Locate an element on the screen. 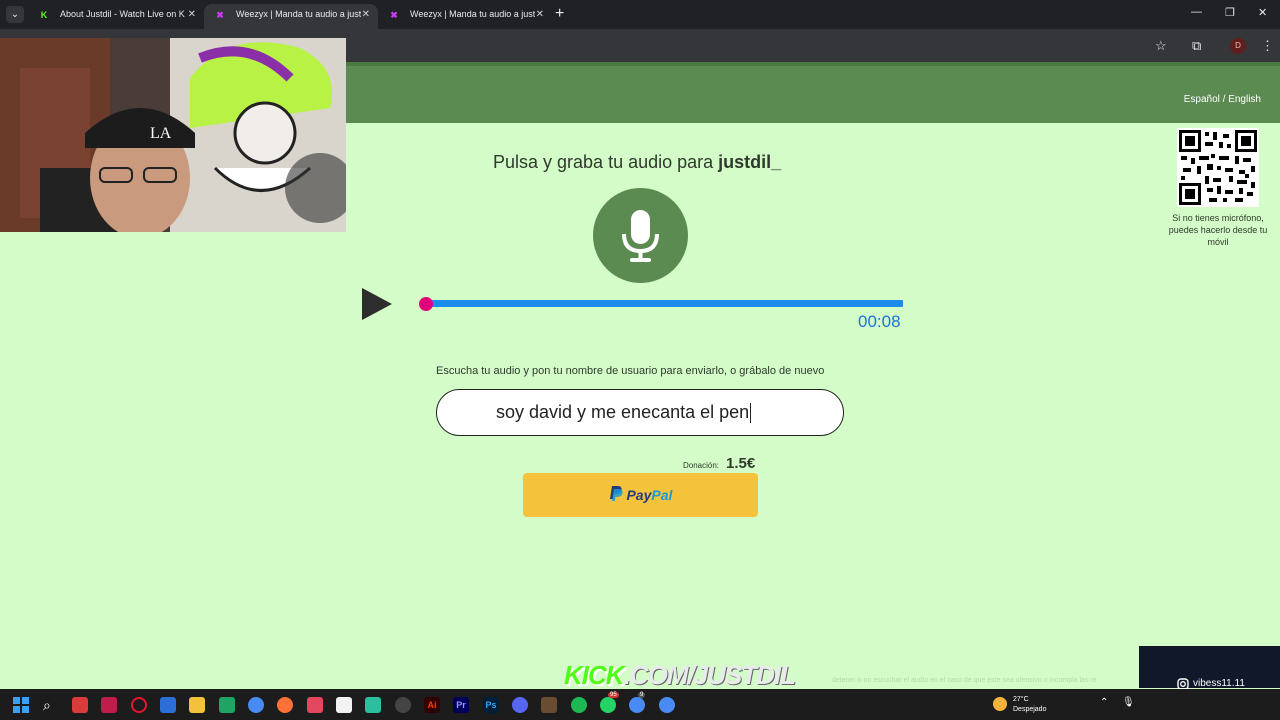 Image resolution: width=1280 pixels, height=720 pixels. audio-time: 00:08 is located at coordinates (879, 321).